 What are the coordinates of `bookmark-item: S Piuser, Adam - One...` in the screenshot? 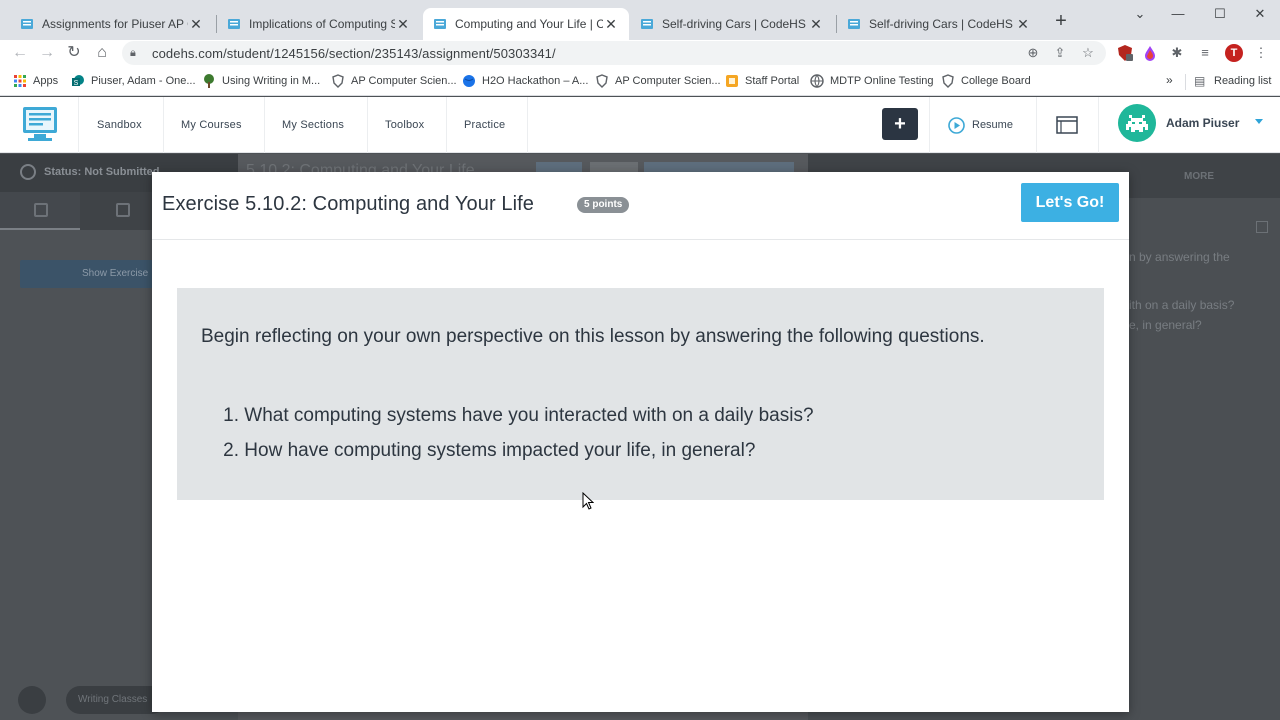 It's located at (133, 81).